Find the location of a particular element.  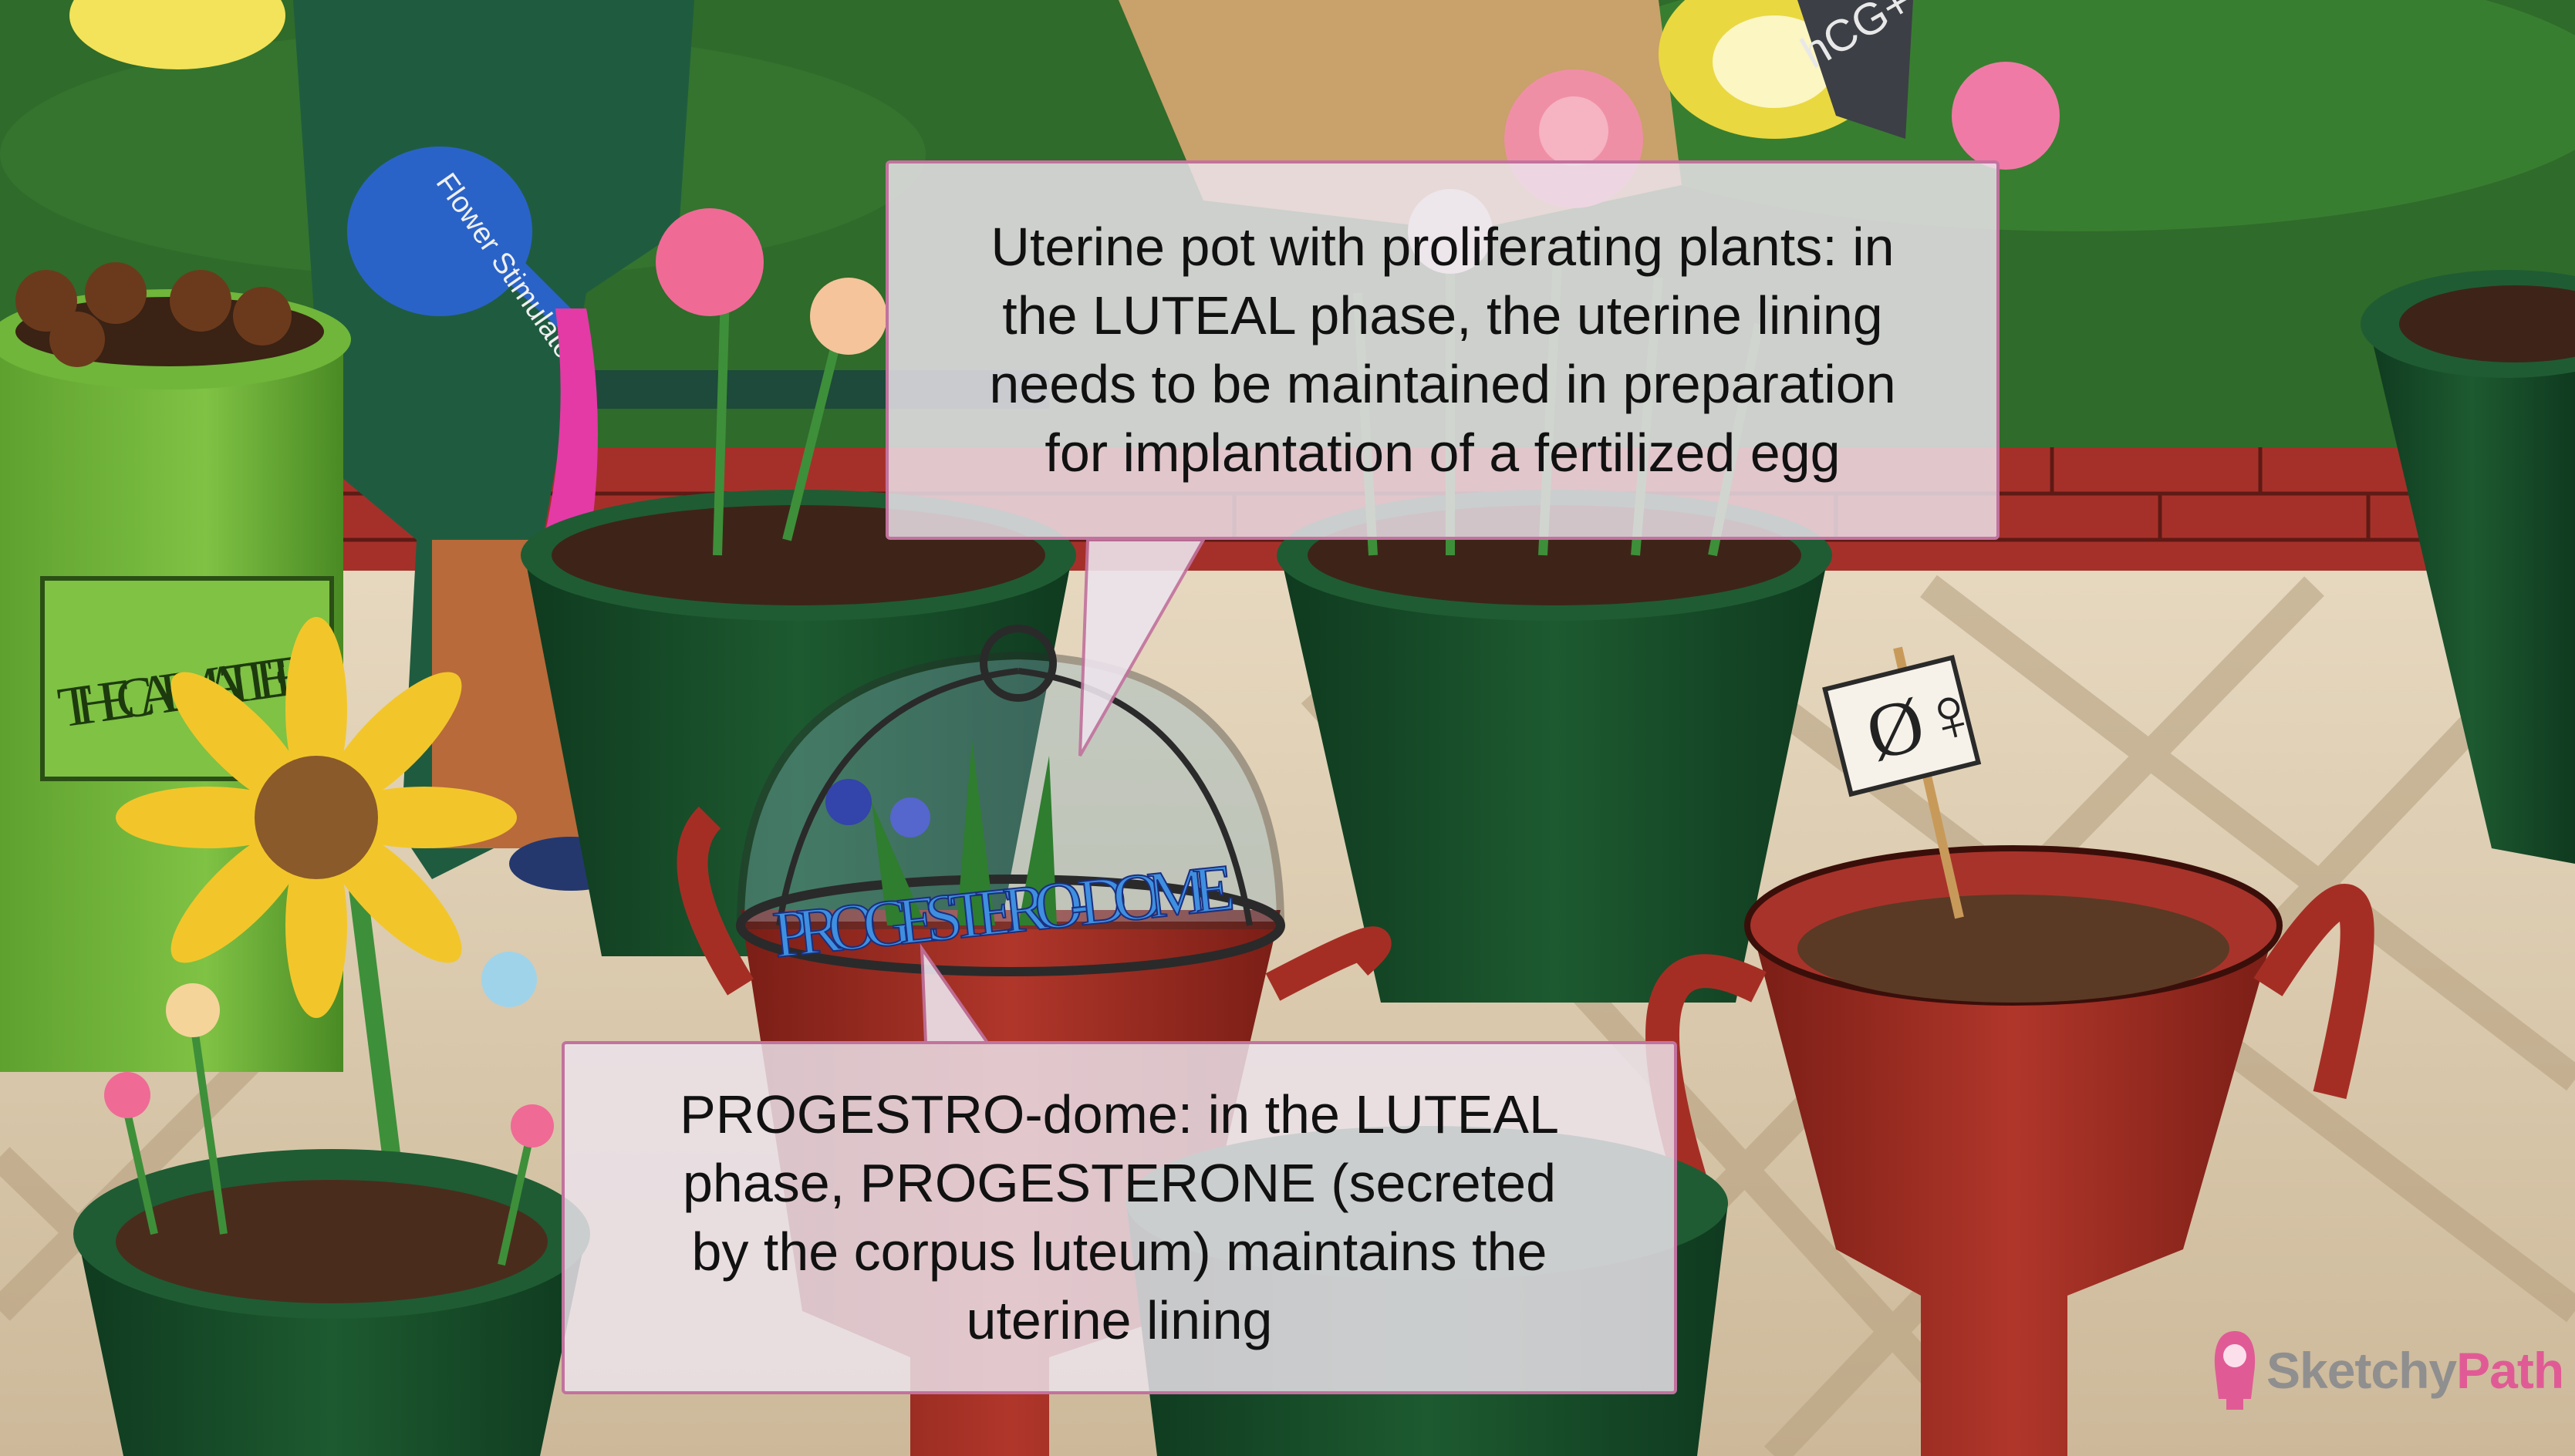

brand-logo-icon is located at coordinates (2235, 1371).